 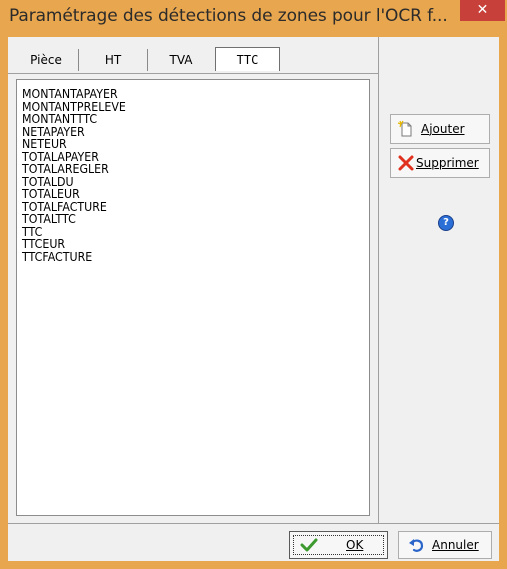 What do you see at coordinates (181, 257) in the screenshot?
I see `list-item: TTCFACTURE` at bounding box center [181, 257].